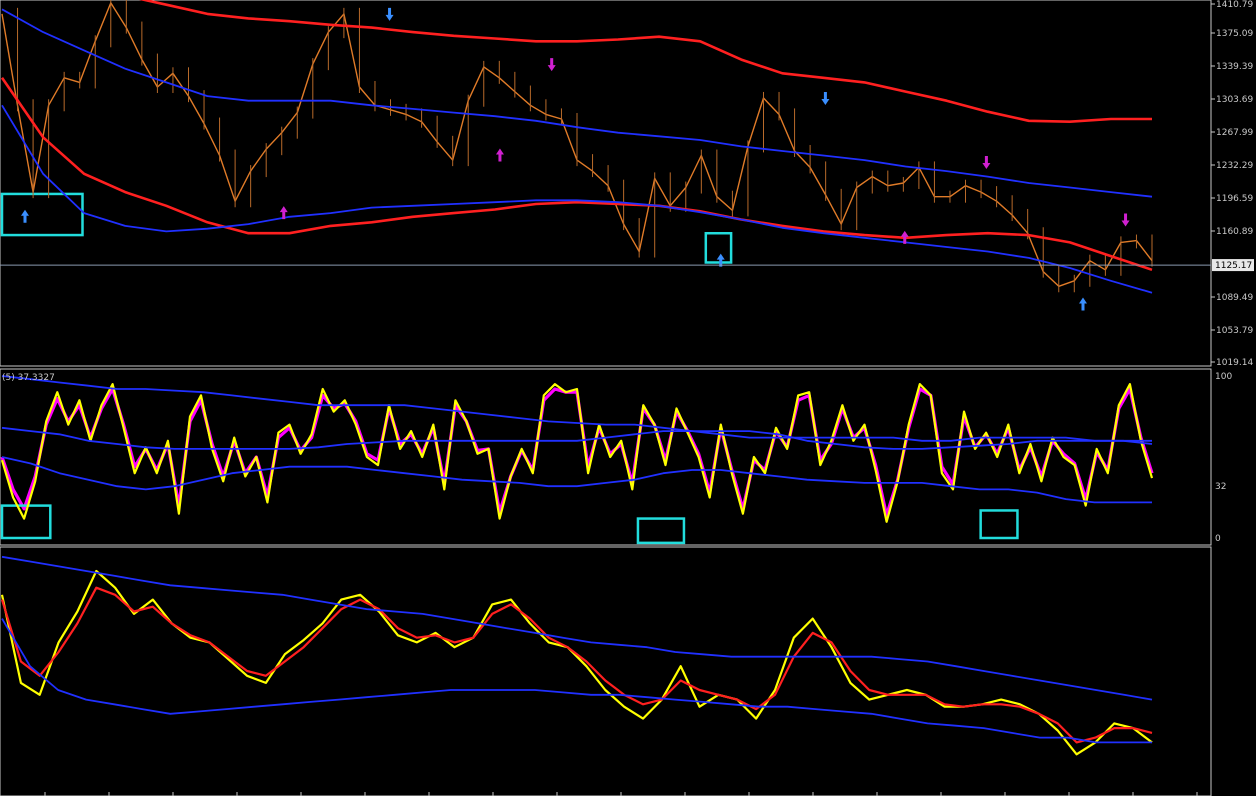 Image resolution: width=1256 pixels, height=796 pixels. Describe the element at coordinates (1234, 5) in the screenshot. I see `y-tick-label: 1410.79` at that location.